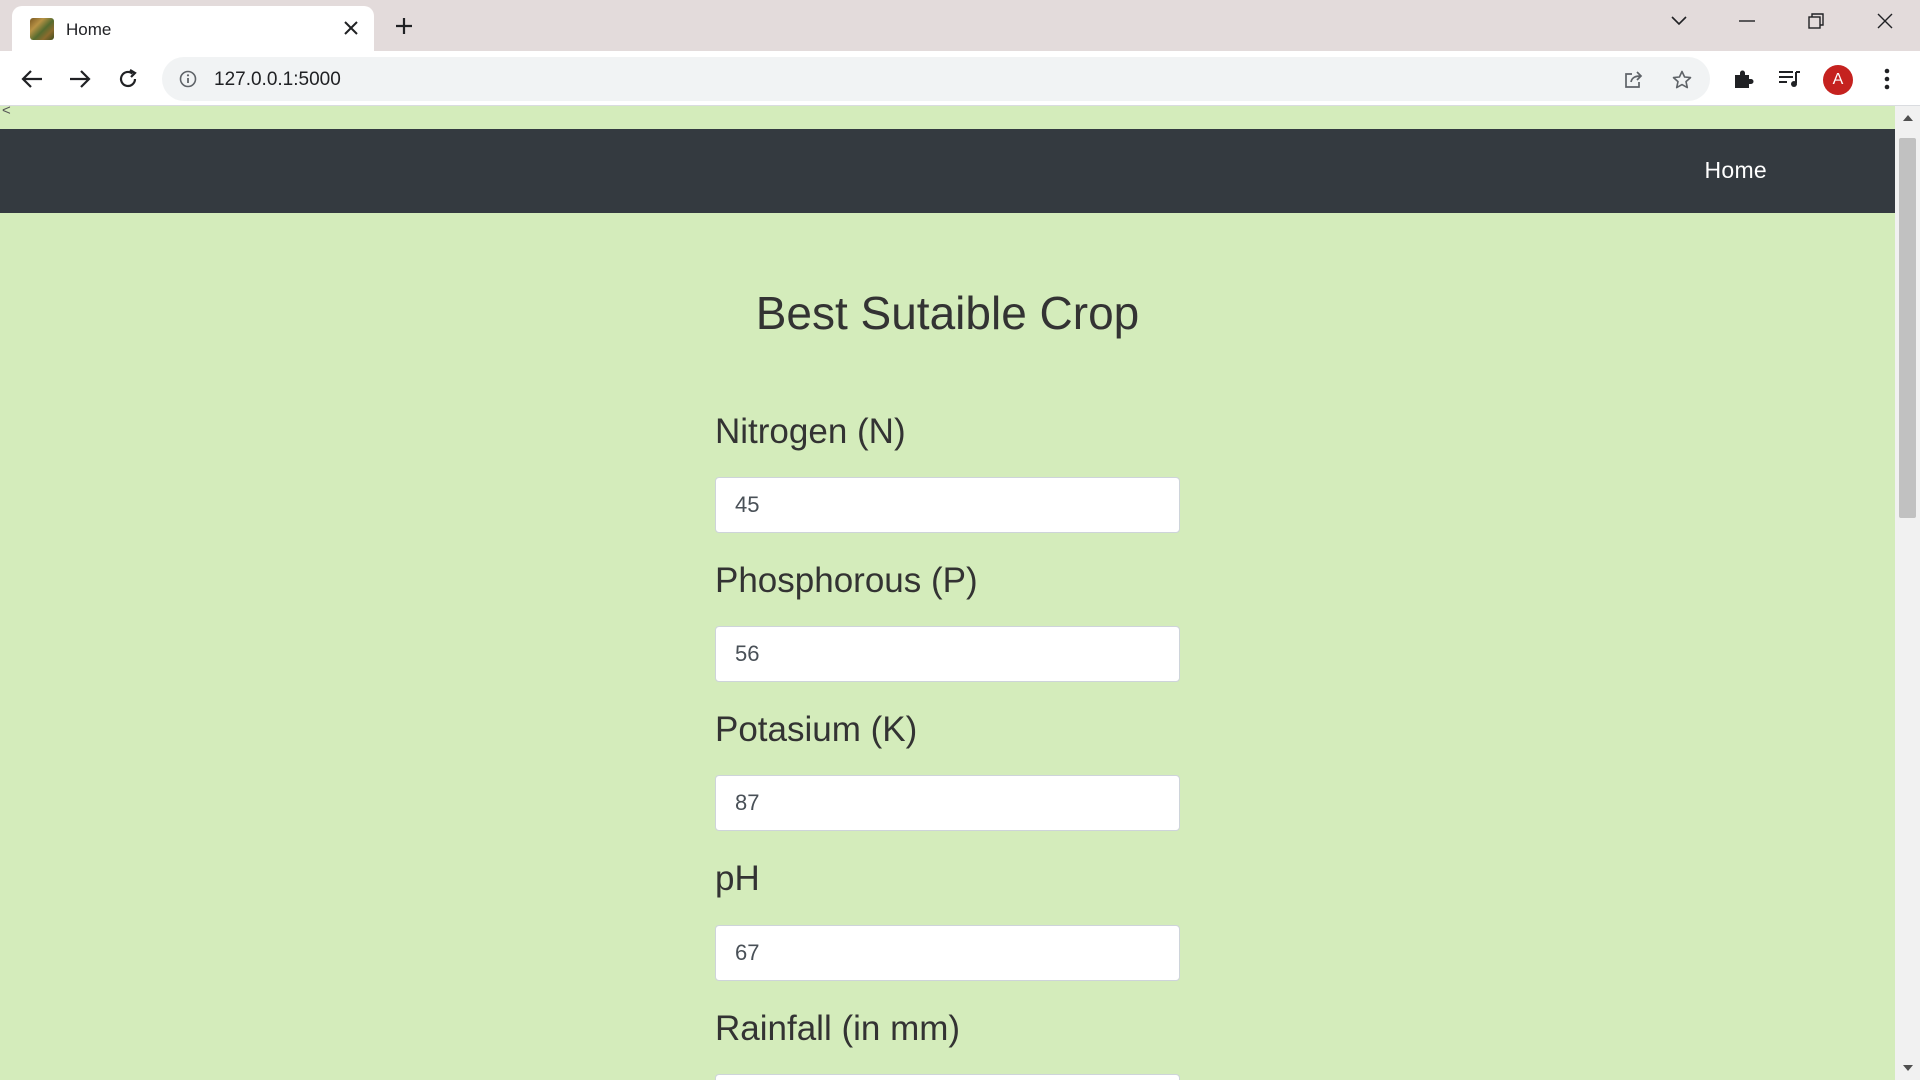 This screenshot has height=1080, width=1920. What do you see at coordinates (947, 505) in the screenshot?
I see `nitrogen-input` at bounding box center [947, 505].